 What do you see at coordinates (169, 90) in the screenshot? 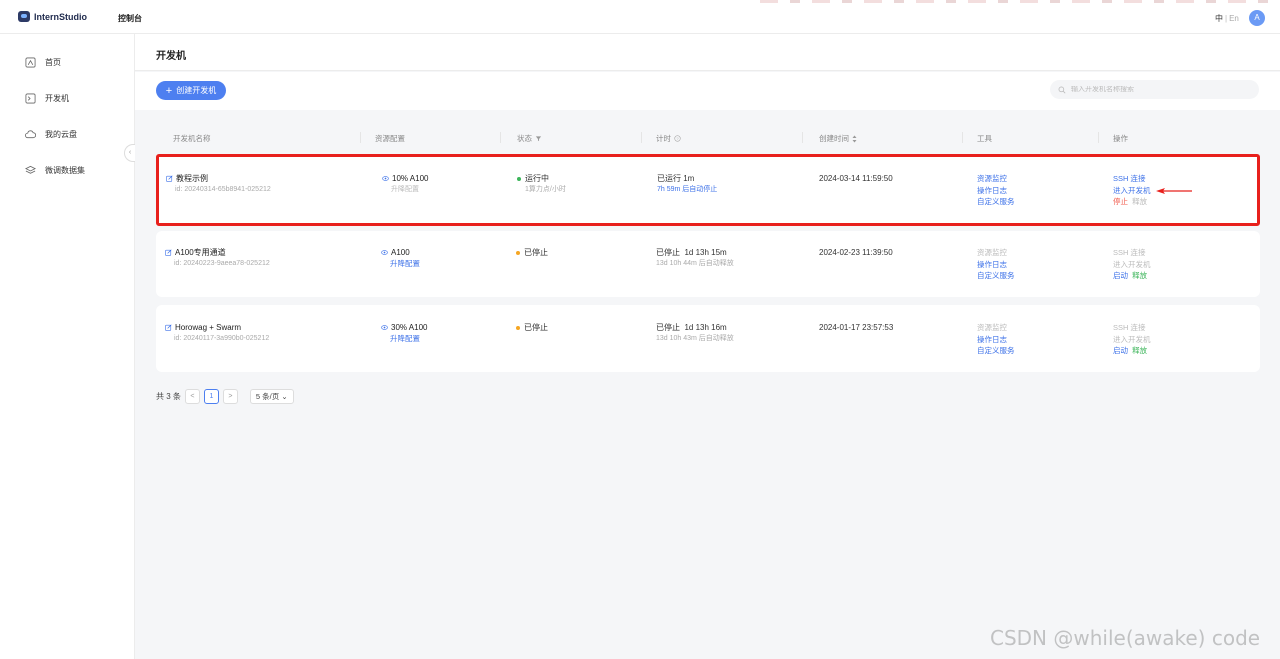
I see `plus-icon: +` at bounding box center [169, 90].